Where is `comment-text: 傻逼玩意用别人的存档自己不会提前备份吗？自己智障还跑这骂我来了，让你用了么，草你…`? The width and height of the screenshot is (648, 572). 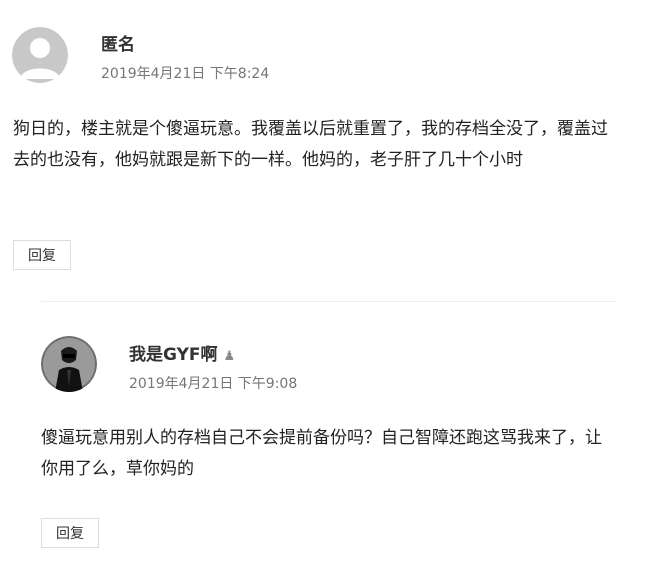
comment-text: 傻逼玩意用别人的存档自己不会提前备份吗？自己智障还跑这骂我来了，让你用了么，草你… is located at coordinates (321, 453).